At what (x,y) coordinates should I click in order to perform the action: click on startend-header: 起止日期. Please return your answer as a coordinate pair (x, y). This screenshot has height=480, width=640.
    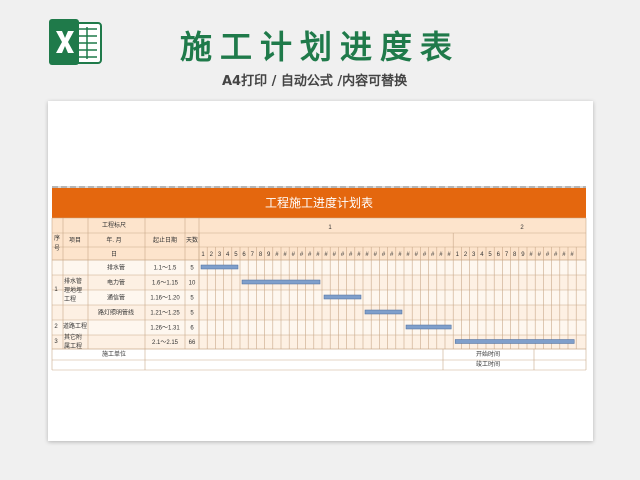
    Looking at the image, I should click on (165, 240).